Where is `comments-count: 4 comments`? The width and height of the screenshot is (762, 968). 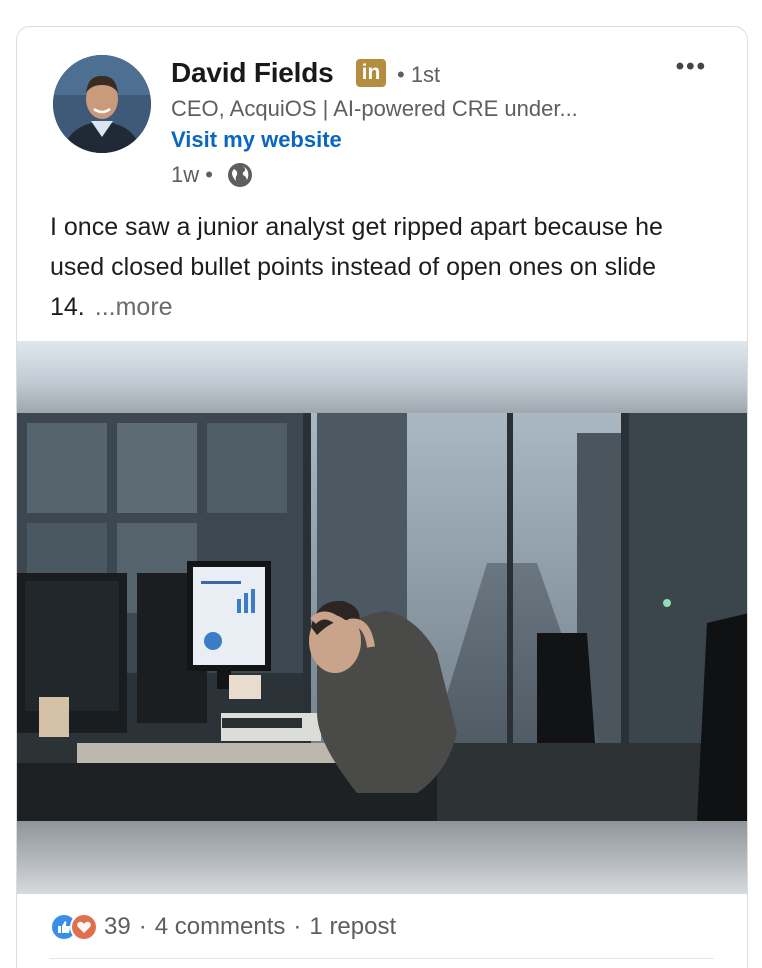 comments-count: 4 comments is located at coordinates (220, 927).